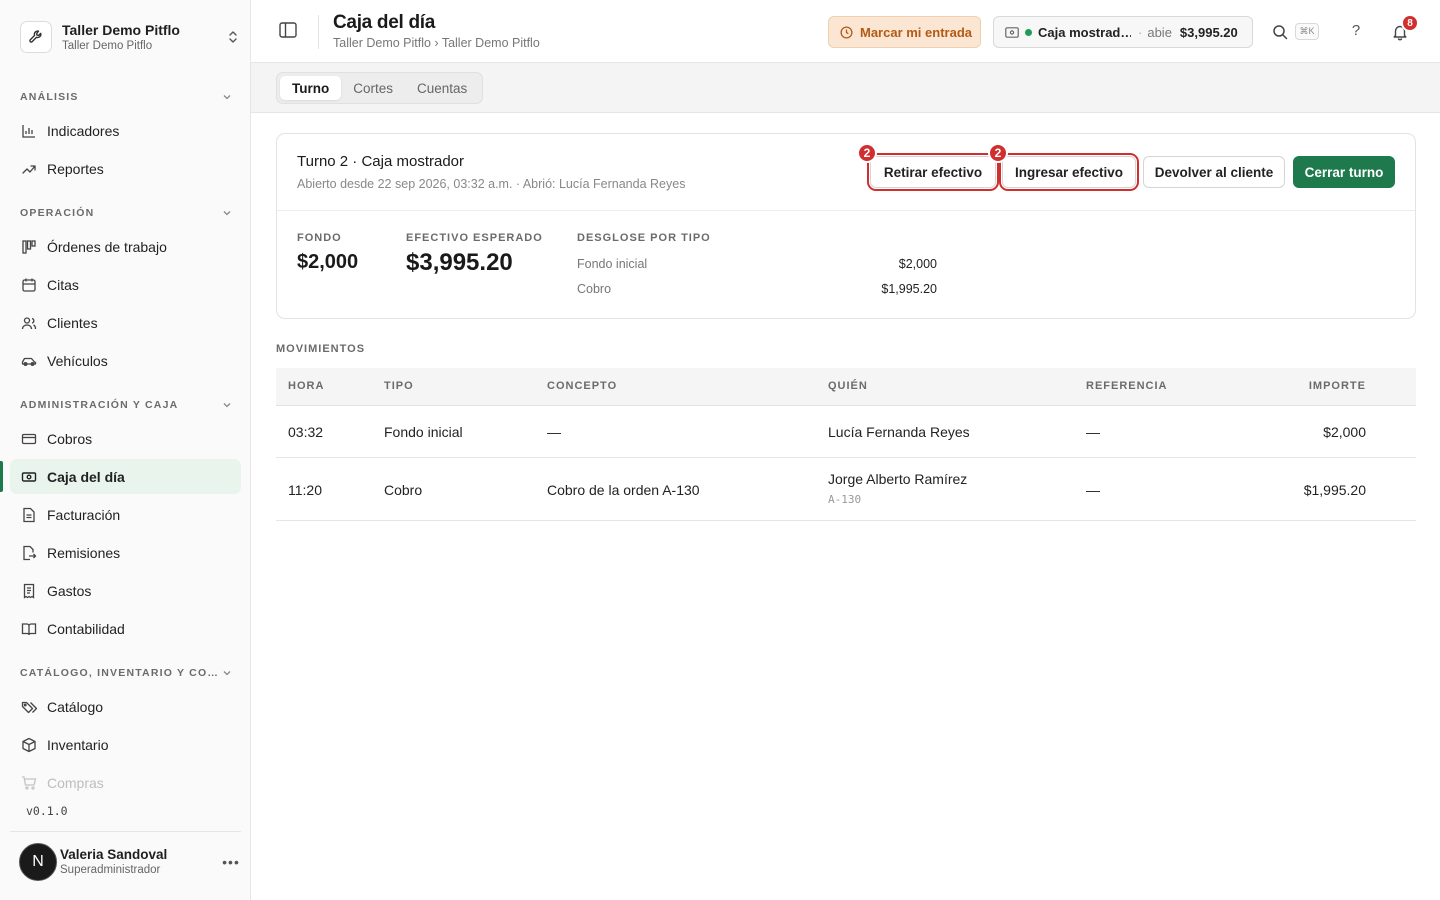 The height and width of the screenshot is (900, 1440). I want to click on app-version: v0.1.0, so click(47, 811).